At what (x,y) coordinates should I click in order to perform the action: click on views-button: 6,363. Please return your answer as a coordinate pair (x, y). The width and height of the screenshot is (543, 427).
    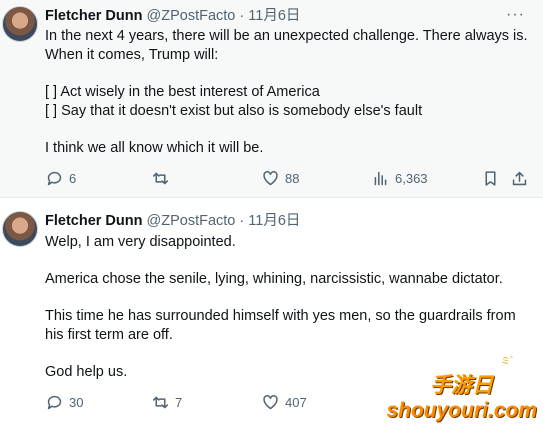
    Looking at the image, I should click on (400, 178).